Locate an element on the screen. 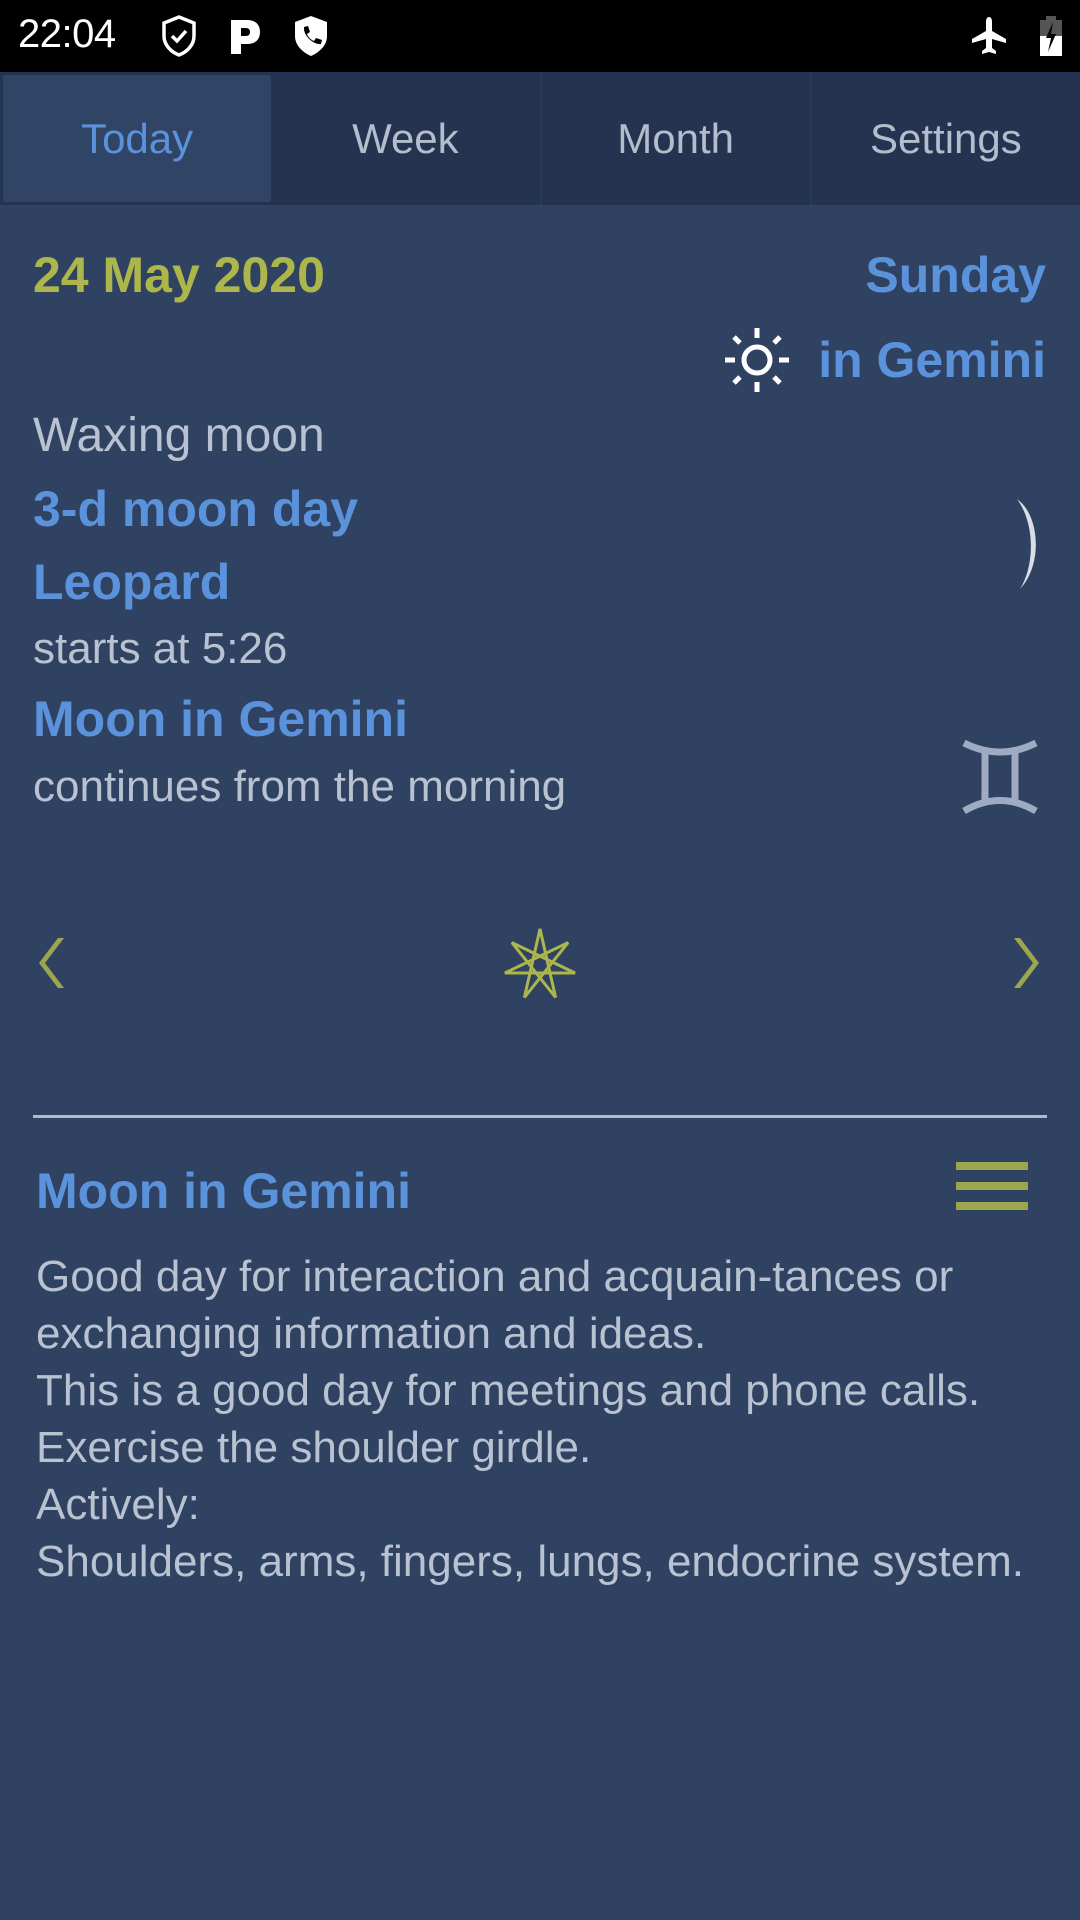 The width and height of the screenshot is (1080, 1920). date-label: 24 May 2020 is located at coordinates (179, 275).